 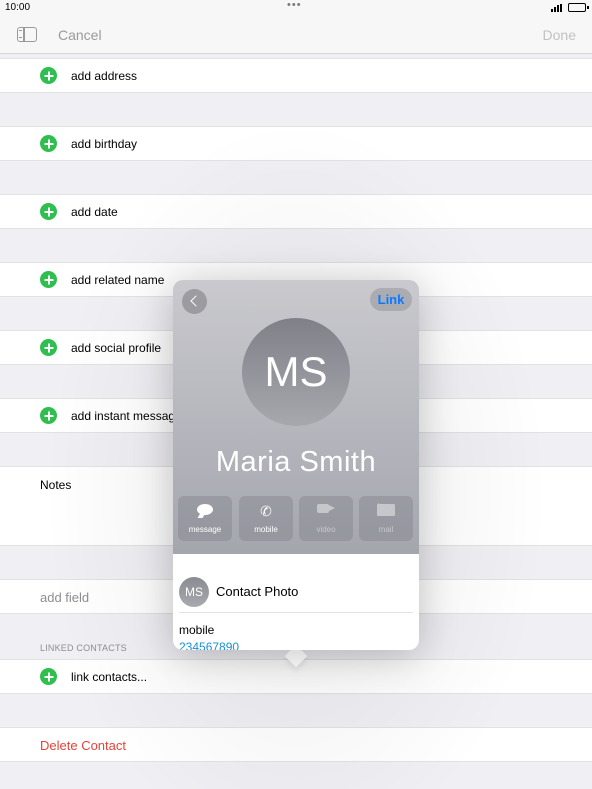 I want to click on signal-icon, so click(x=558, y=8).